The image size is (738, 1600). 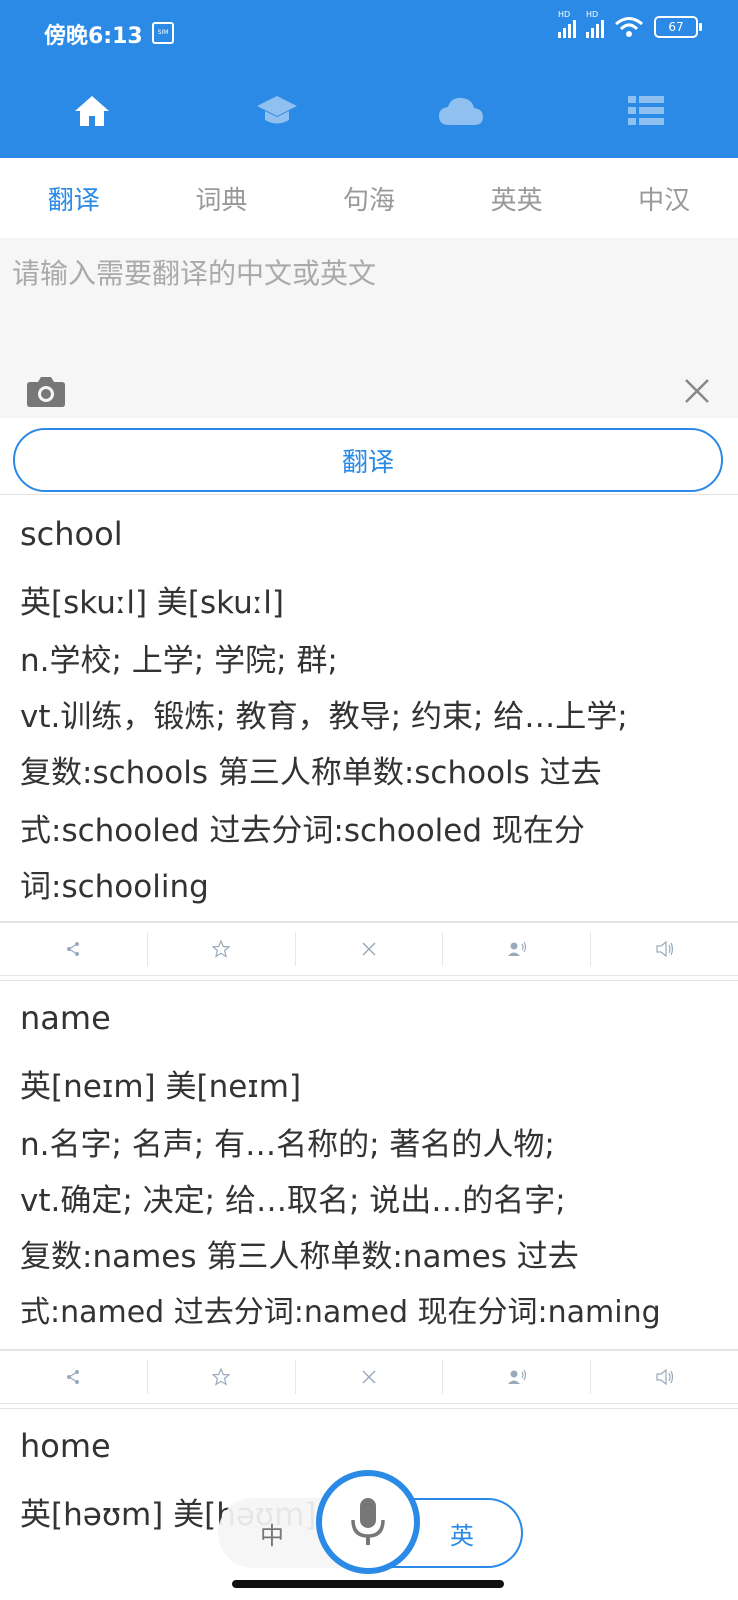 What do you see at coordinates (74, 198) in the screenshot?
I see `tab-translate: 翻译` at bounding box center [74, 198].